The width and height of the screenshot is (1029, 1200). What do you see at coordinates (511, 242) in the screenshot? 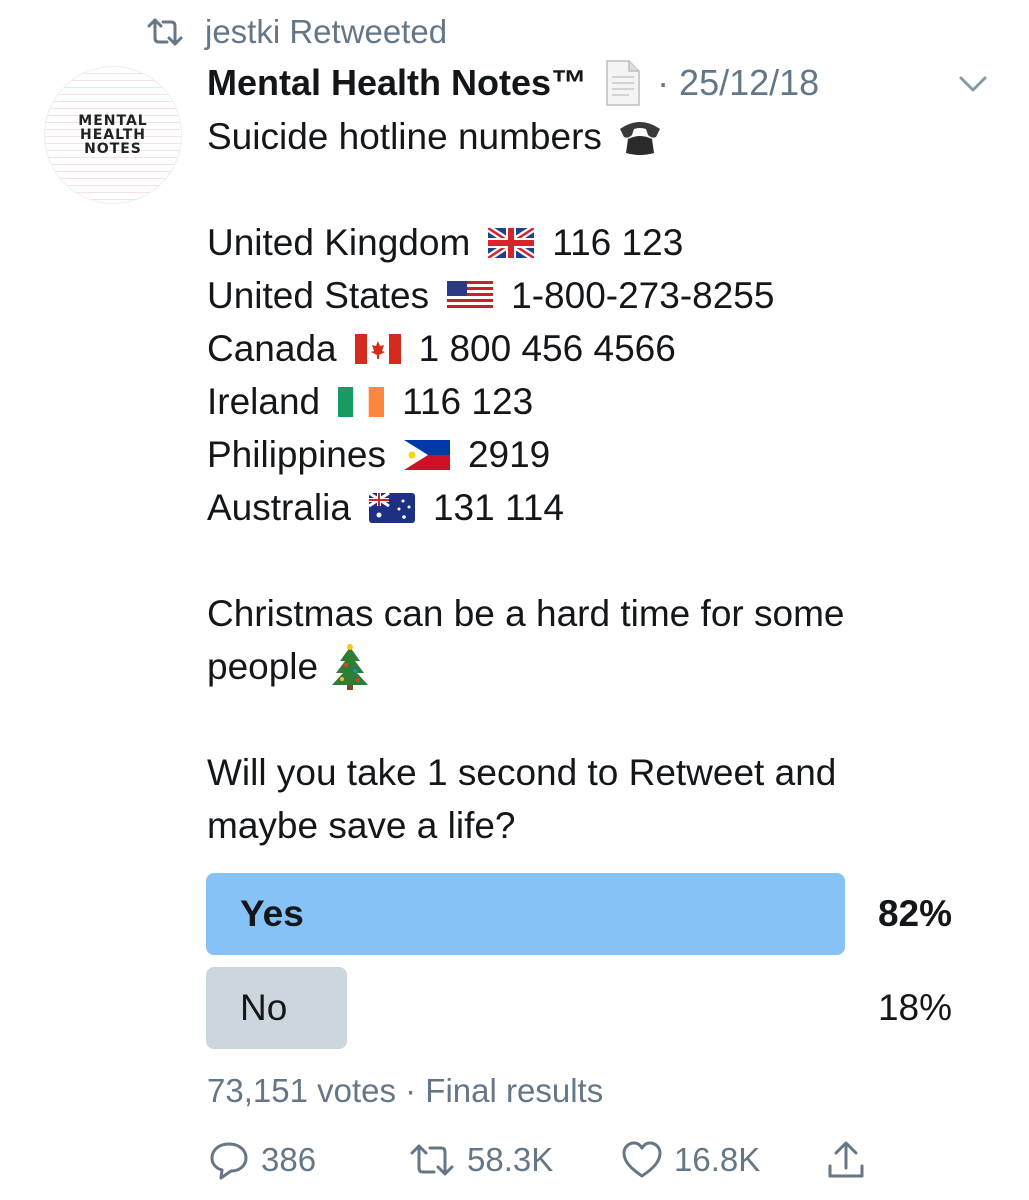
I see `uk-flag-icon` at bounding box center [511, 242].